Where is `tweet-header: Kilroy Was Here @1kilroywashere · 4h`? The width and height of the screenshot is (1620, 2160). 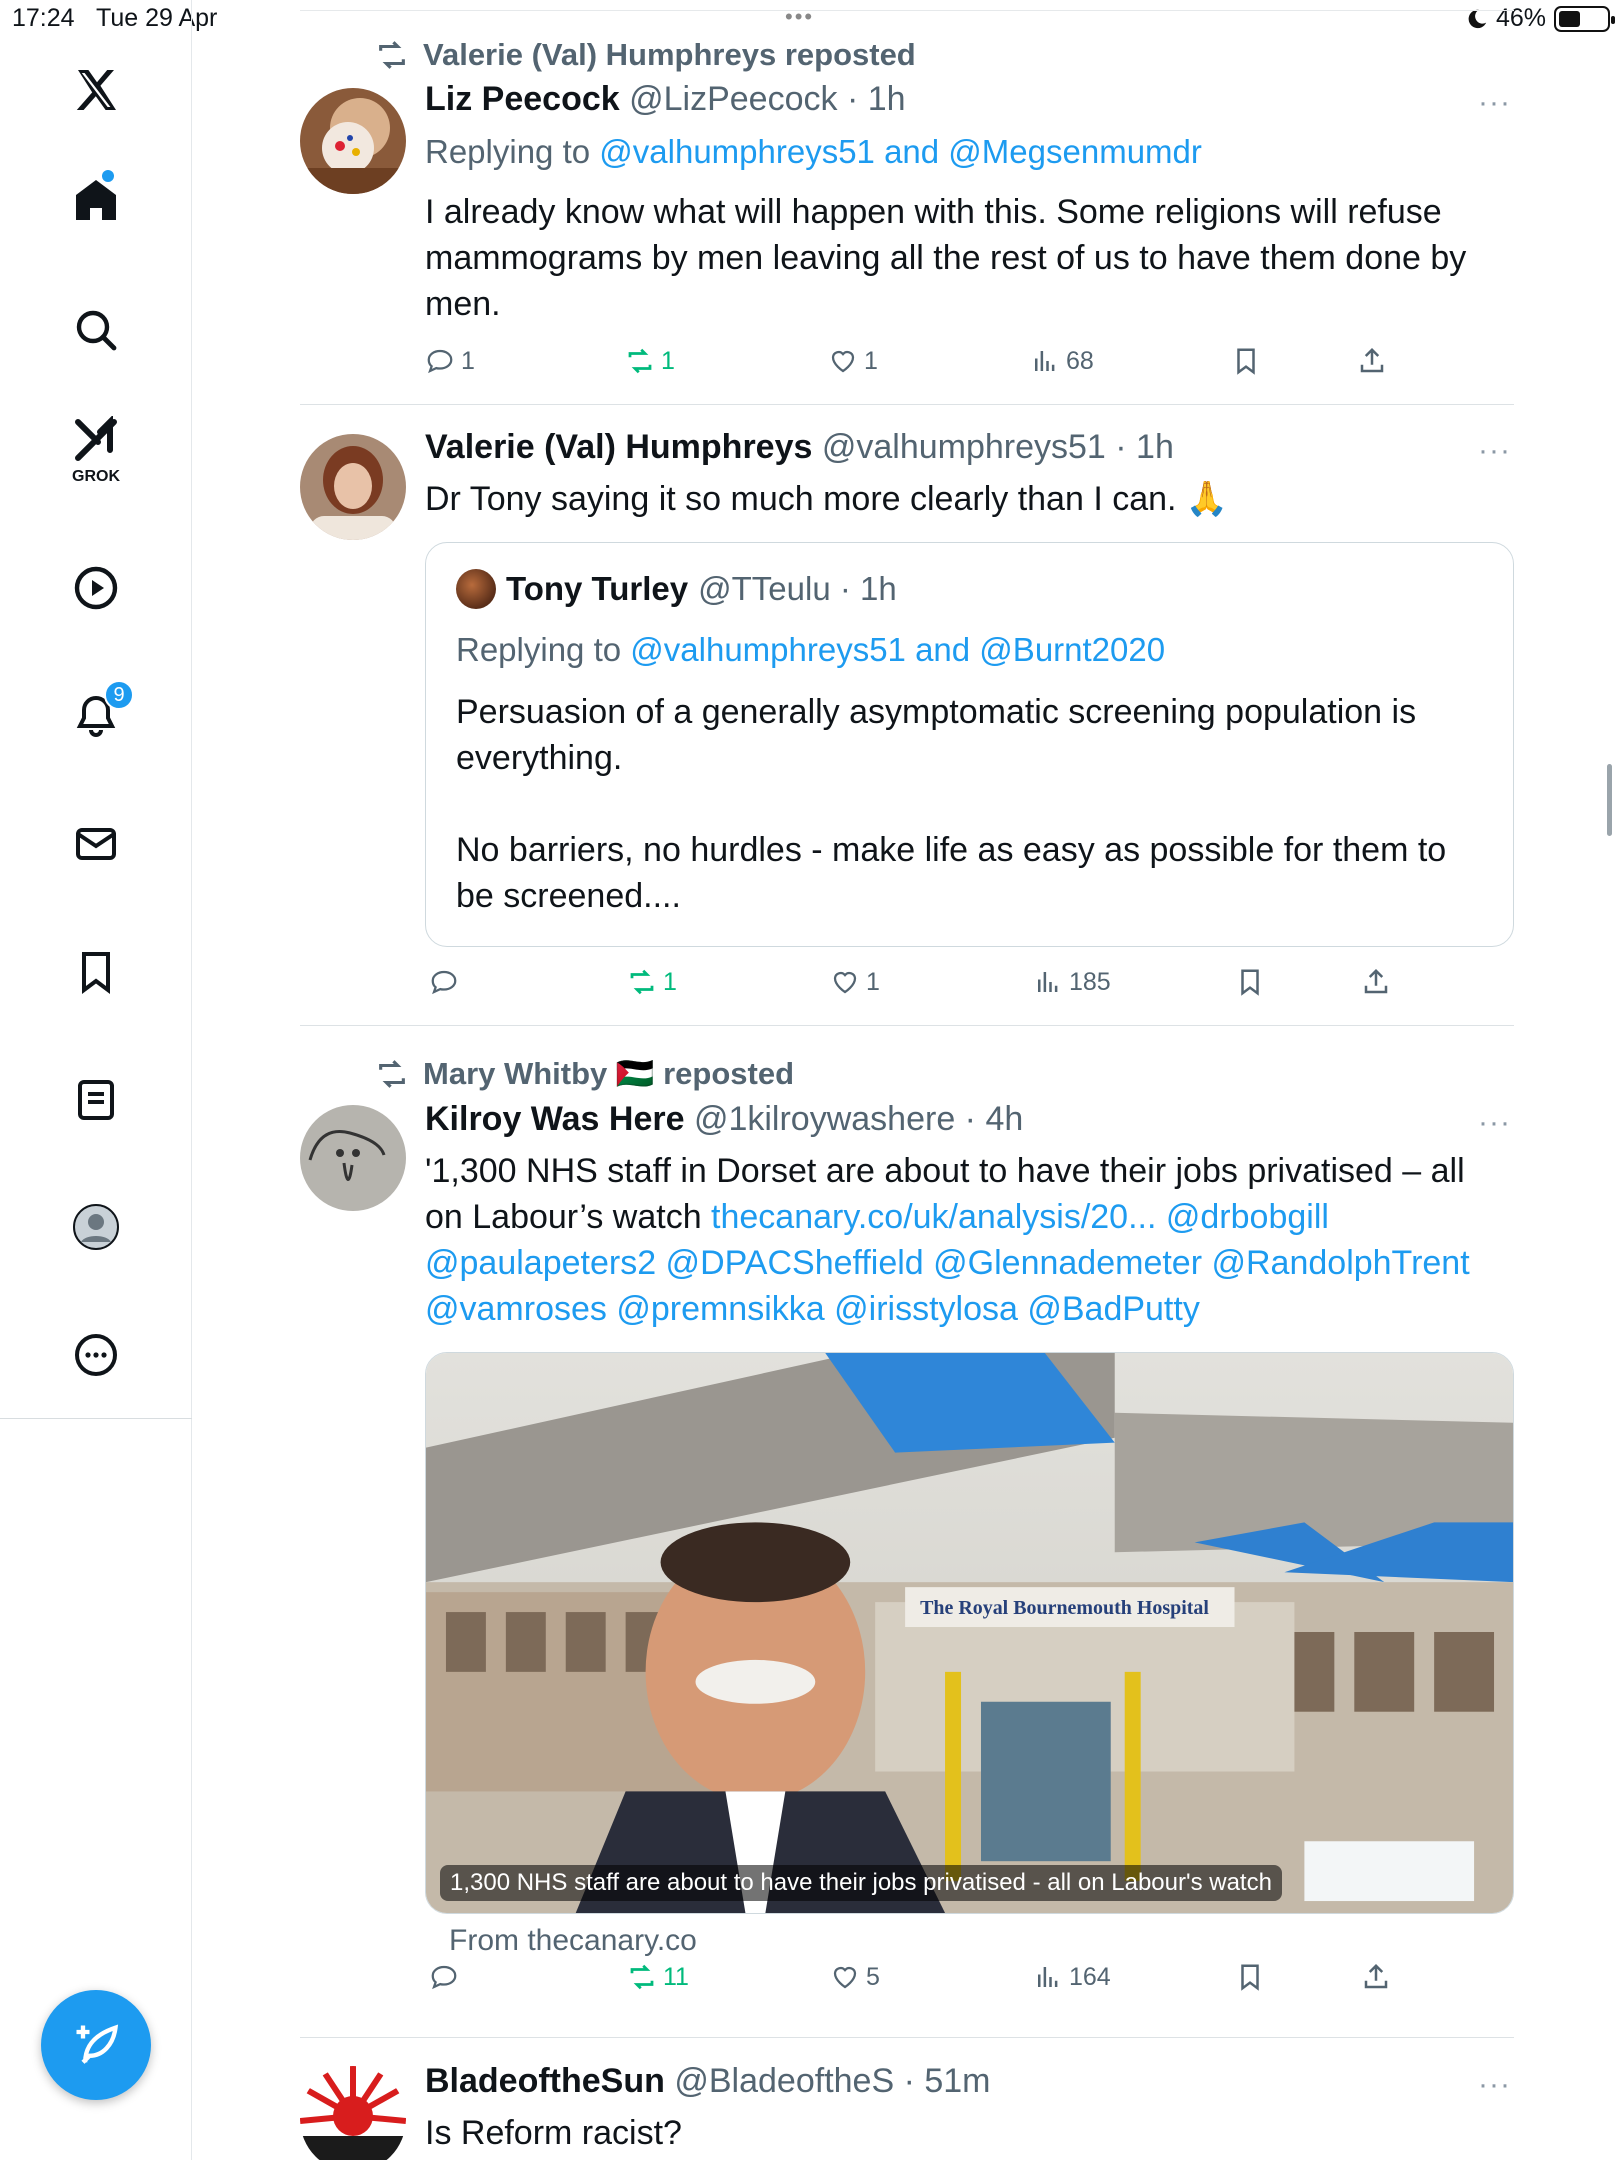 tweet-header: Kilroy Was Here @1kilroywashere · 4h is located at coordinates (724, 1119).